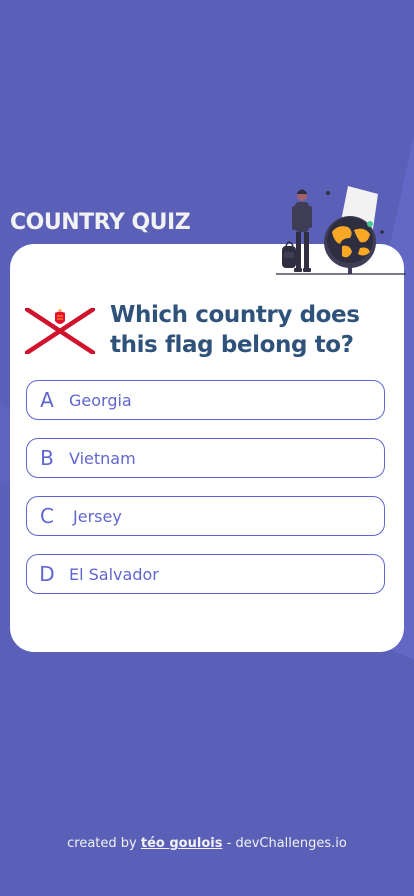 The width and height of the screenshot is (414, 896). I want to click on footer-site: devChallenges.io, so click(291, 843).